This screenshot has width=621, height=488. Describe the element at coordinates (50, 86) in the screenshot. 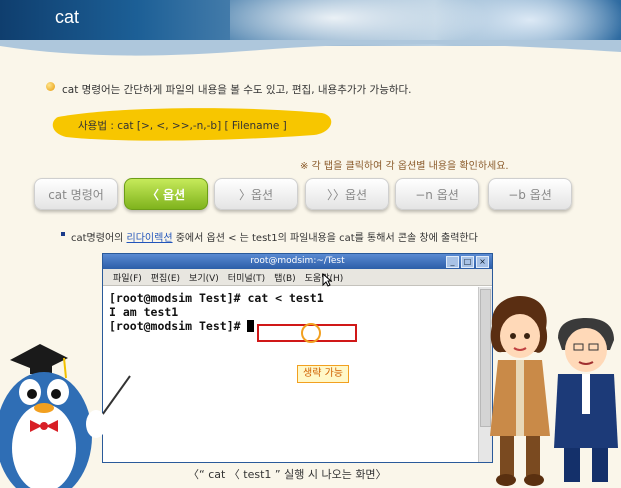

I see `bullet-dot` at that location.